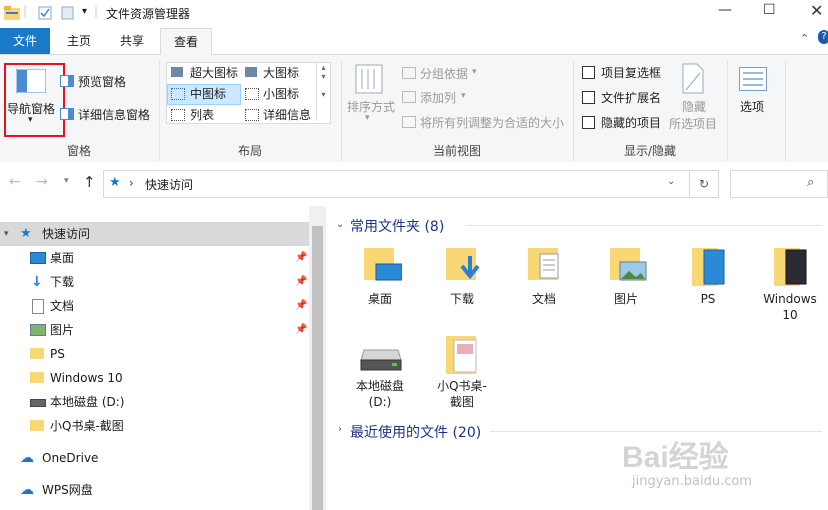 This screenshot has height=510, width=828. What do you see at coordinates (323, 92) in the screenshot?
I see `layout-scroll: ▴ ▾ ▾` at bounding box center [323, 92].